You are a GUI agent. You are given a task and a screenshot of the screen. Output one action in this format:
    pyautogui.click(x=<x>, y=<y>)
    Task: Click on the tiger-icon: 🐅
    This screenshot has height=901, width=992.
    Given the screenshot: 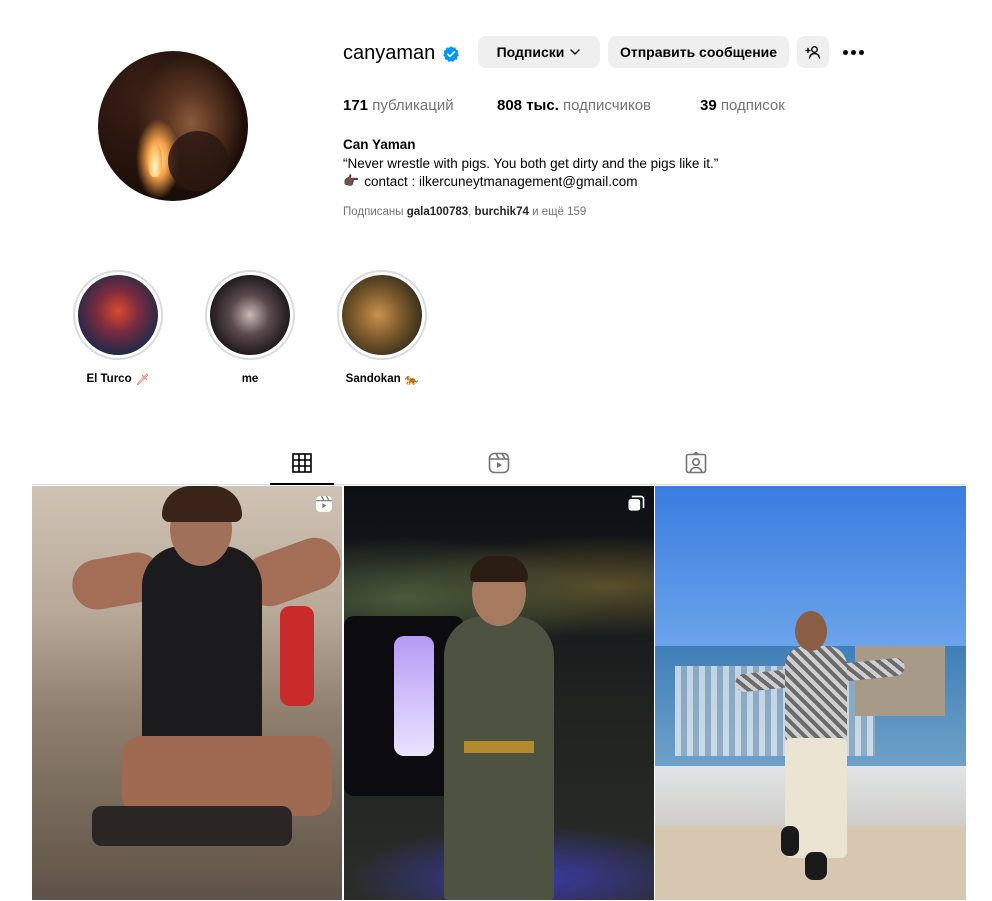 What is the action you would take?
    pyautogui.click(x=411, y=379)
    